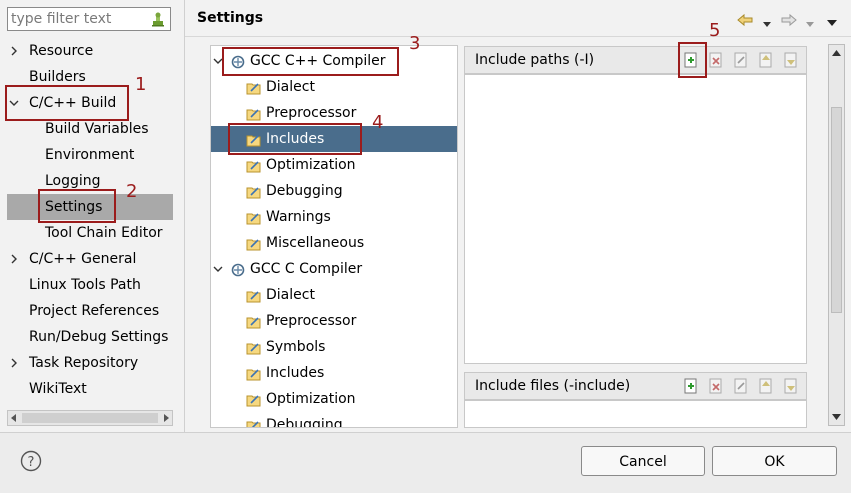  What do you see at coordinates (166, 418) in the screenshot?
I see `scroll-right-icon` at bounding box center [166, 418].